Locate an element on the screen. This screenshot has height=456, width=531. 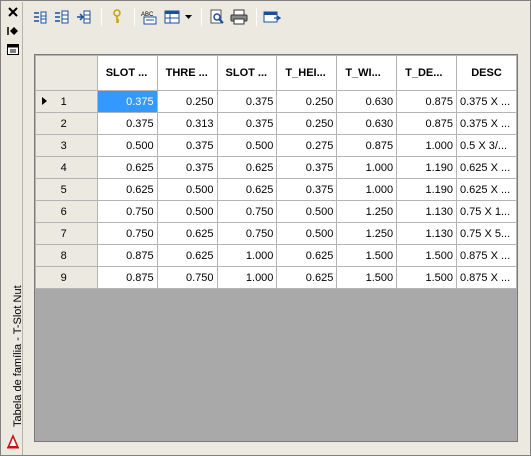
row-header: 6 is located at coordinates (66, 211).